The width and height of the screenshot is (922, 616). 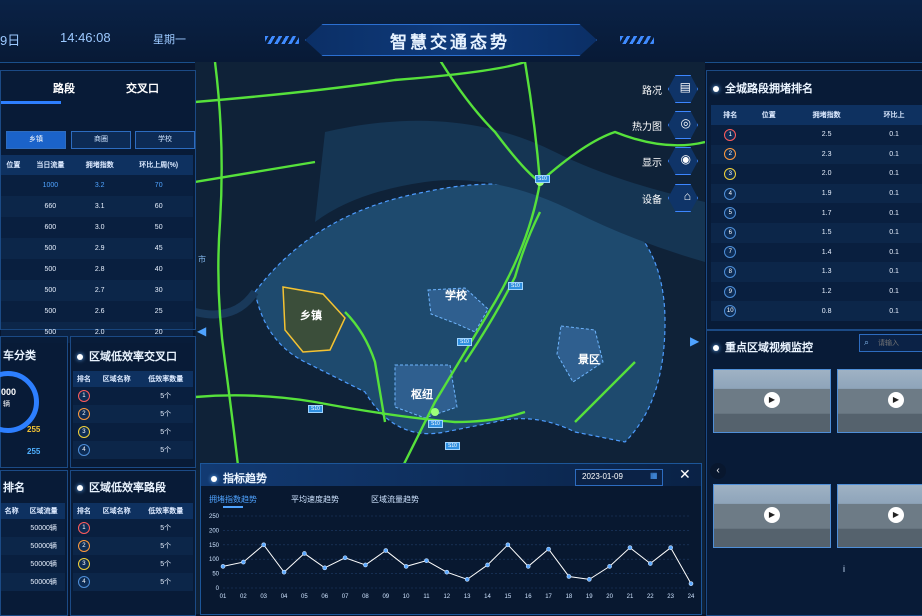 I want to click on tab-congestion-trend: 拥堵指数趋势, so click(x=233, y=499).